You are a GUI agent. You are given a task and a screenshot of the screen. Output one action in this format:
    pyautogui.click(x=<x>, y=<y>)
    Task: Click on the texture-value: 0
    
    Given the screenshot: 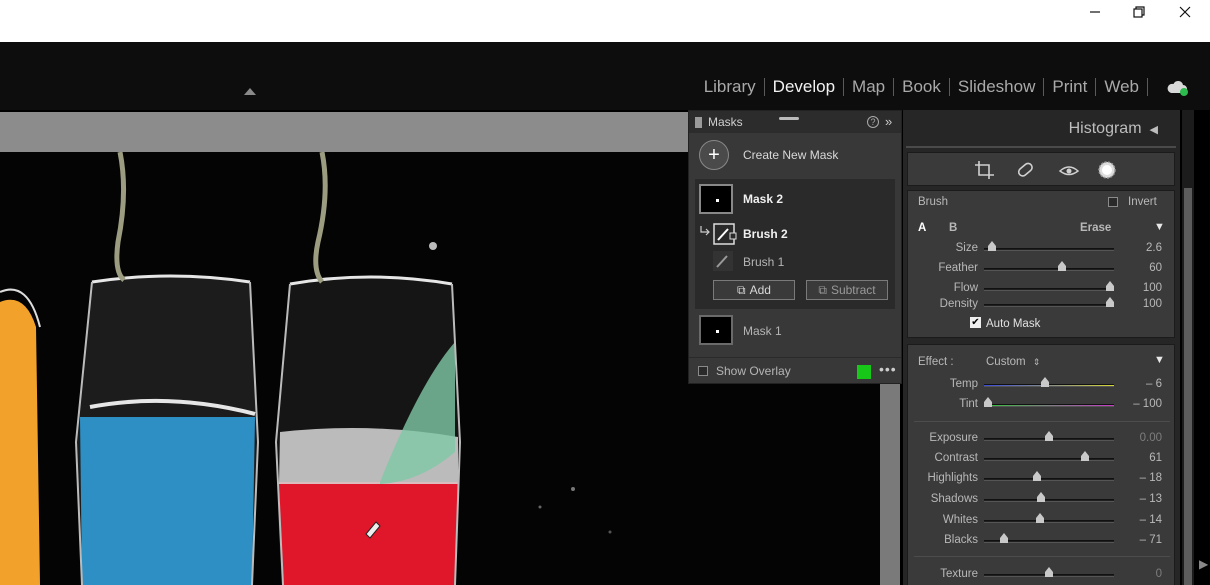 What is the action you would take?
    pyautogui.click(x=1142, y=574)
    